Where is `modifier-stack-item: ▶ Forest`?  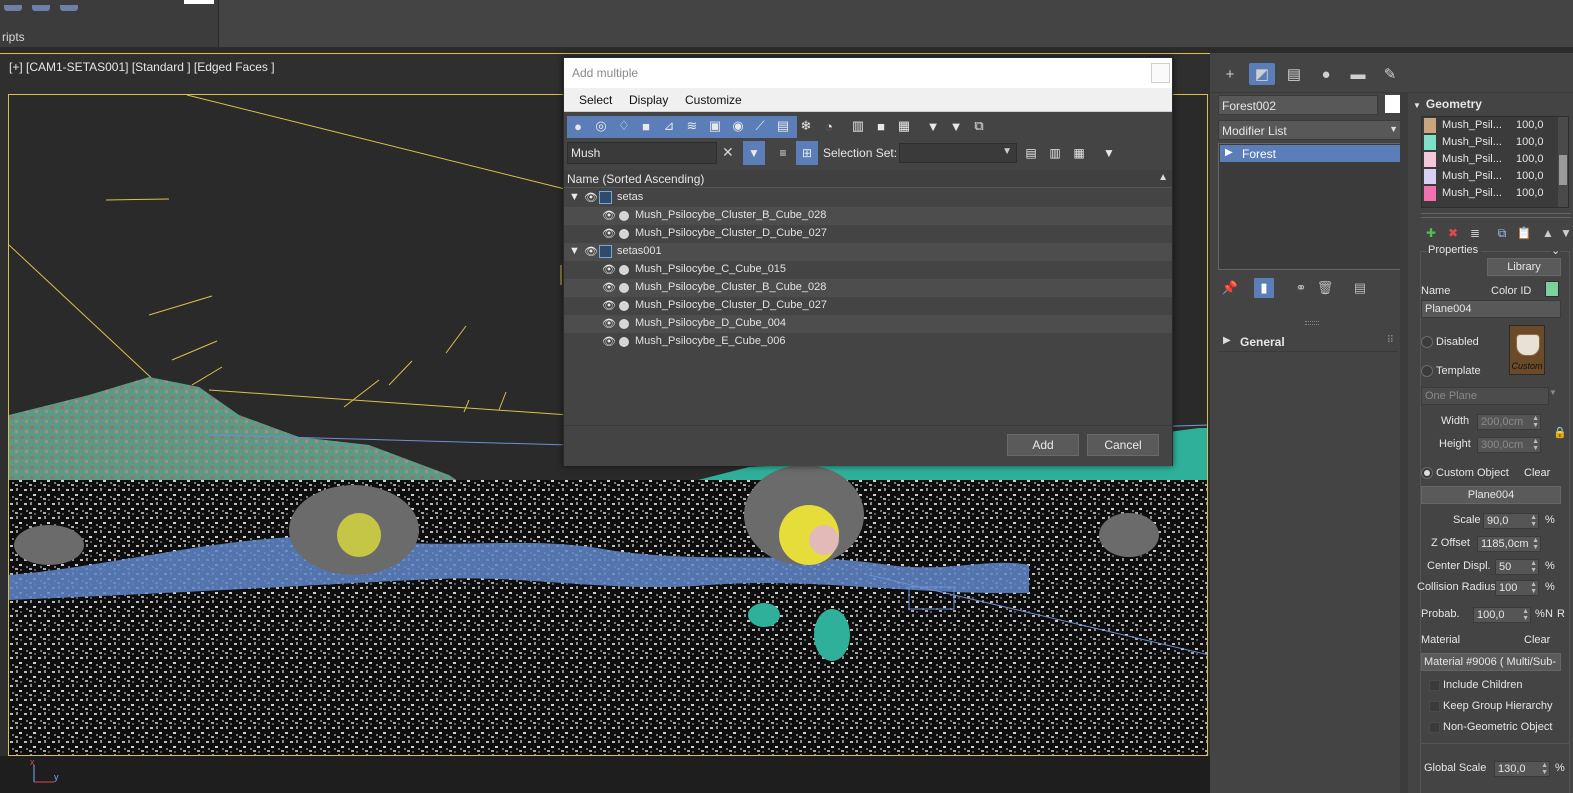
modifier-stack-item: ▶ Forest is located at coordinates (1311, 153).